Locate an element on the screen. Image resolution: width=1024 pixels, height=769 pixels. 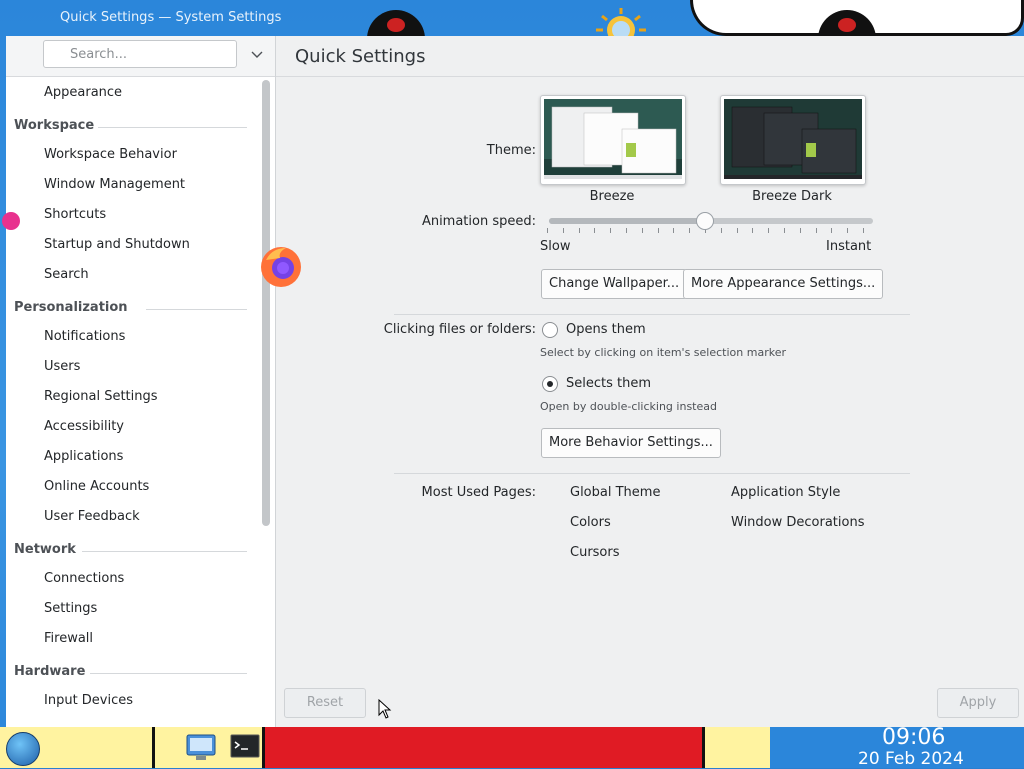
sidebar-item-input-devices: Input Devices is located at coordinates (88, 703).